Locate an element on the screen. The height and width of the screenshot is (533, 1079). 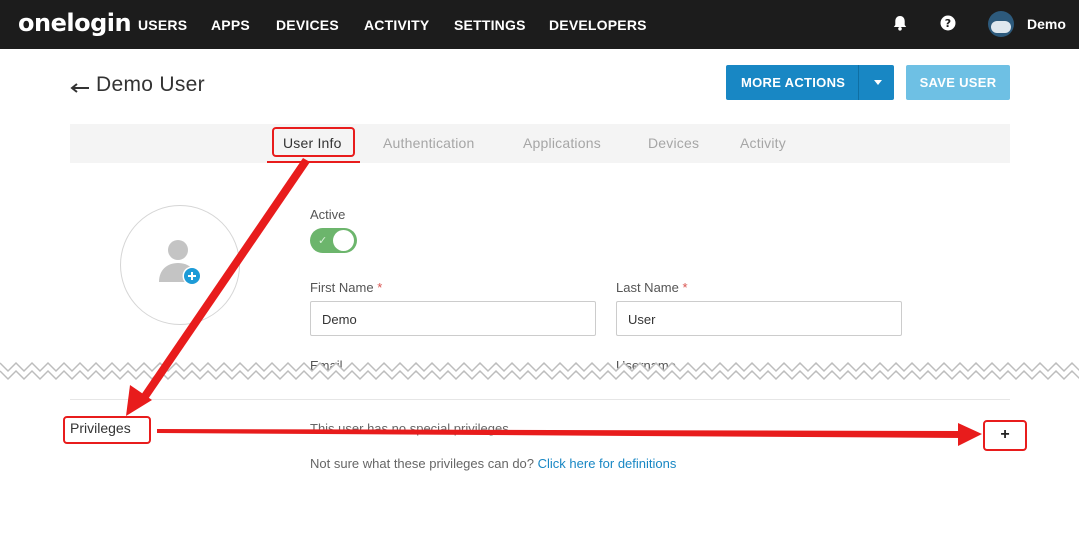
tab-authentication: Authentication is located at coordinates (429, 143).